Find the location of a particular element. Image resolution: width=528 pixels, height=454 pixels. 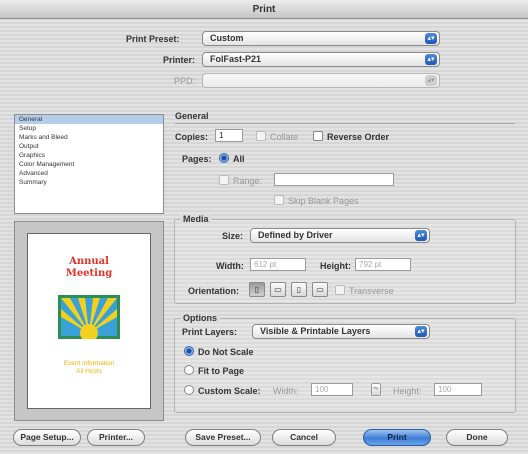

print-layers-popup: Visible & Printable Layers ▴▾ is located at coordinates (341, 331).